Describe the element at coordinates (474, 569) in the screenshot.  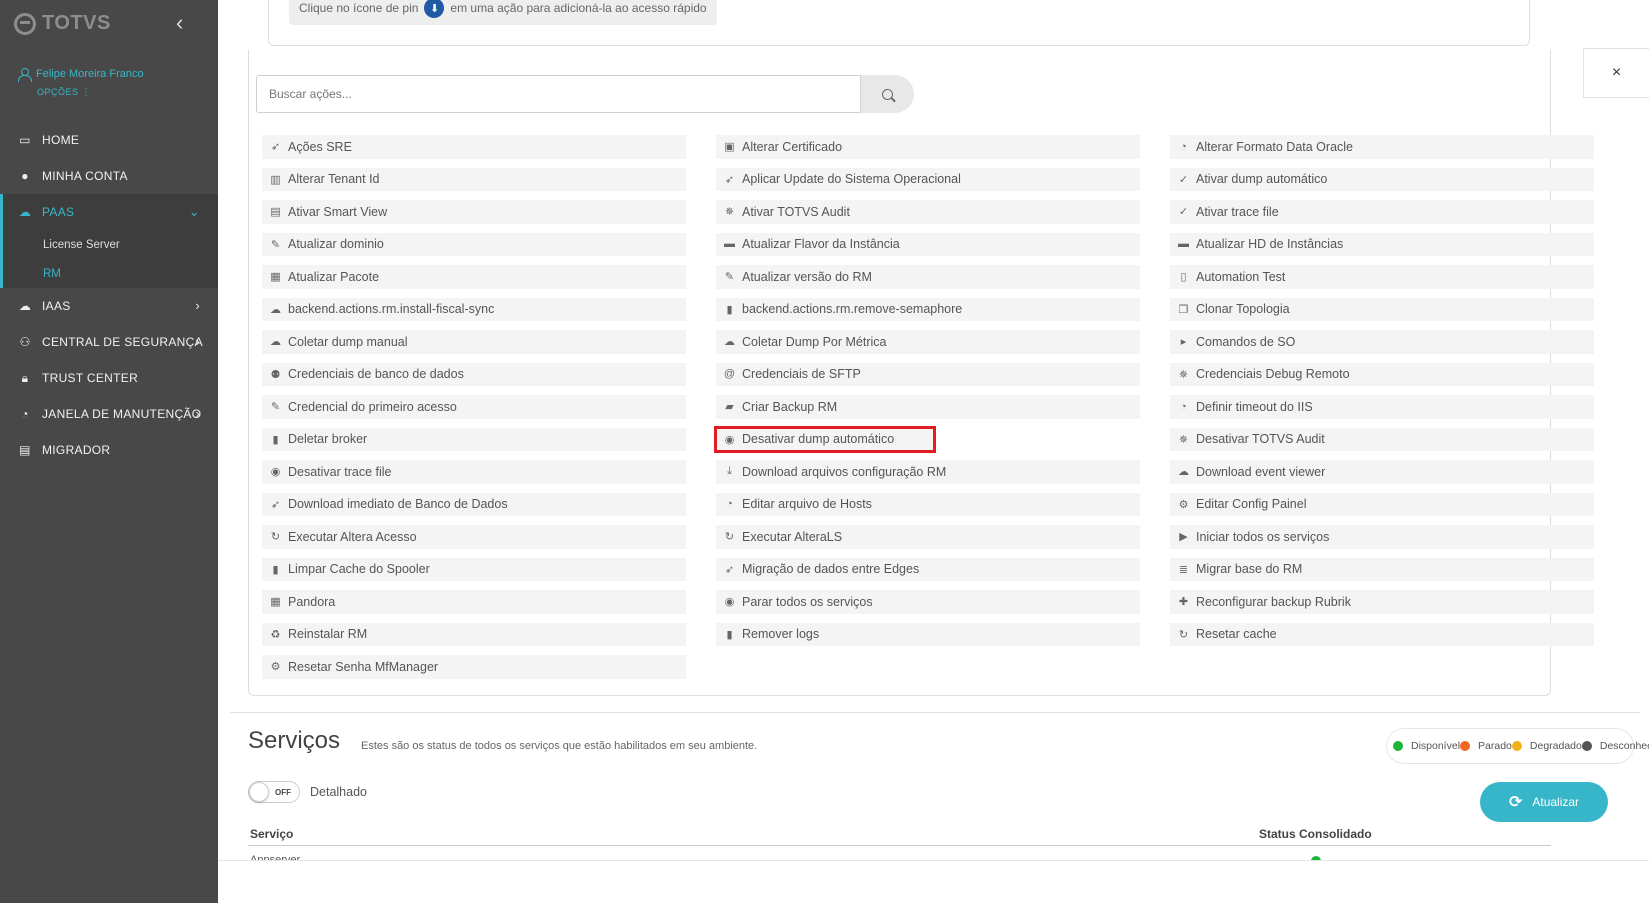
I see `action-item: ▮ Limpar Cache do Spooler` at that location.